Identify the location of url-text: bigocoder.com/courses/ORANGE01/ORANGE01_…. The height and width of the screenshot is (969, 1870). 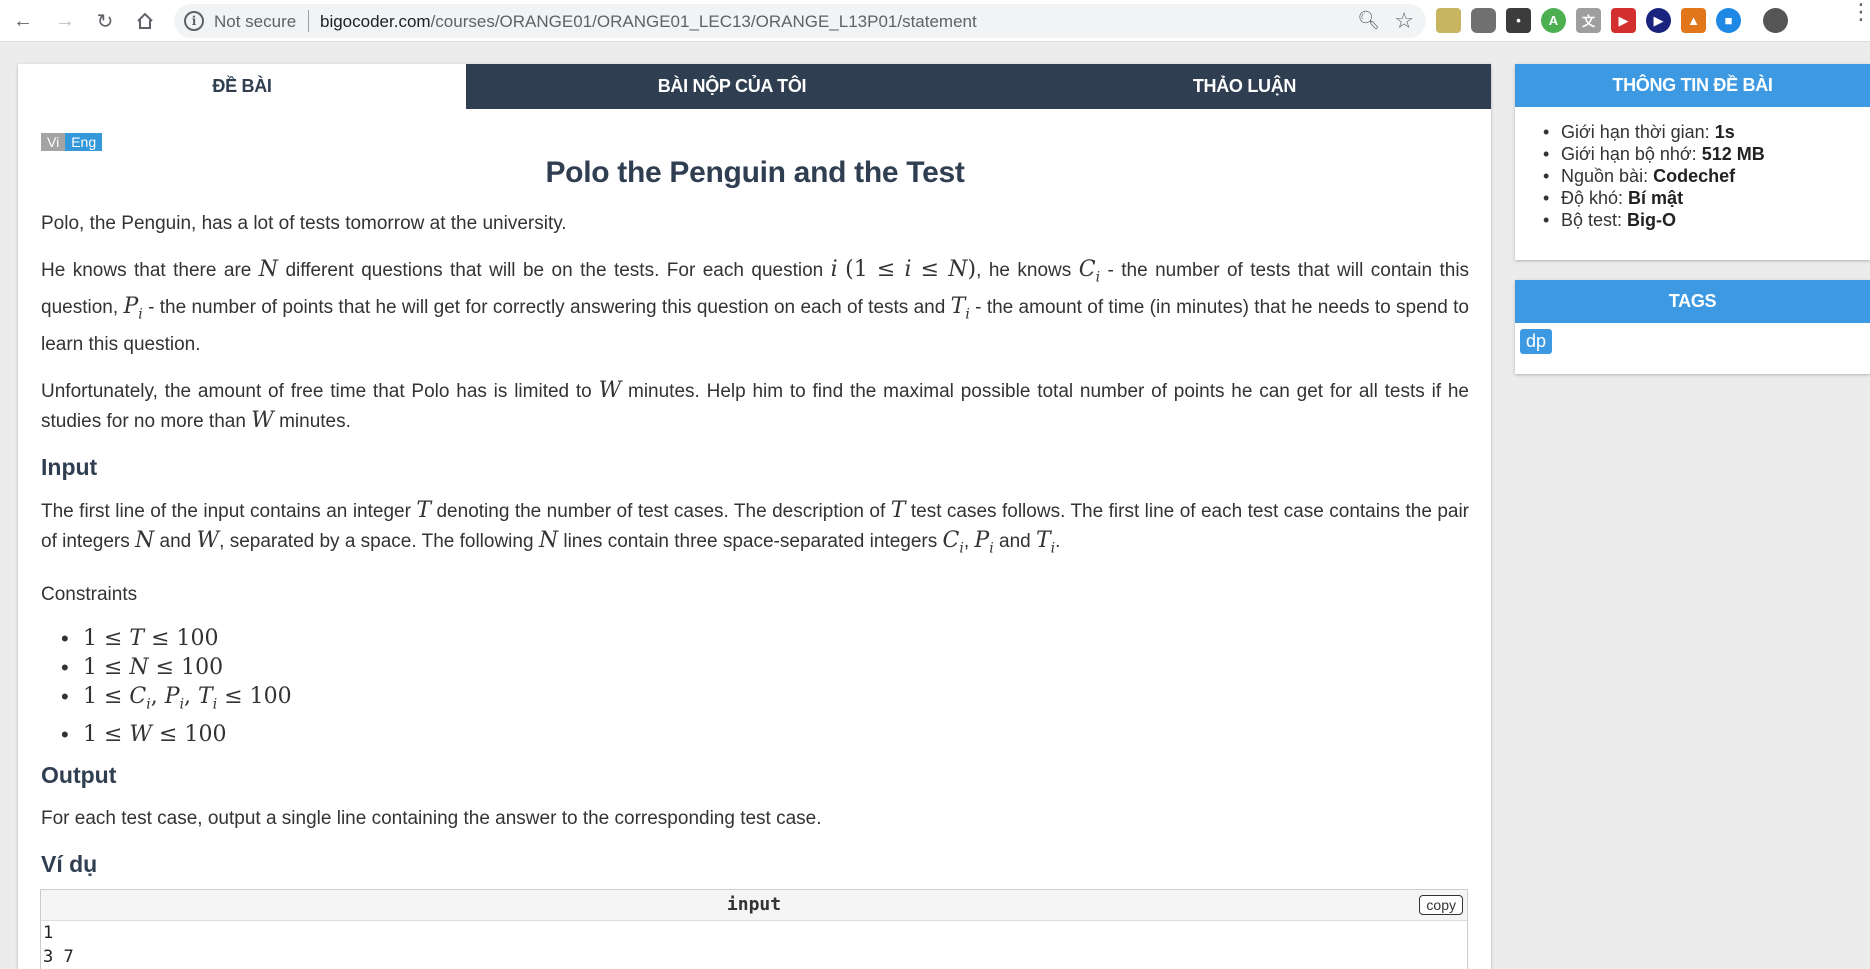
(648, 22).